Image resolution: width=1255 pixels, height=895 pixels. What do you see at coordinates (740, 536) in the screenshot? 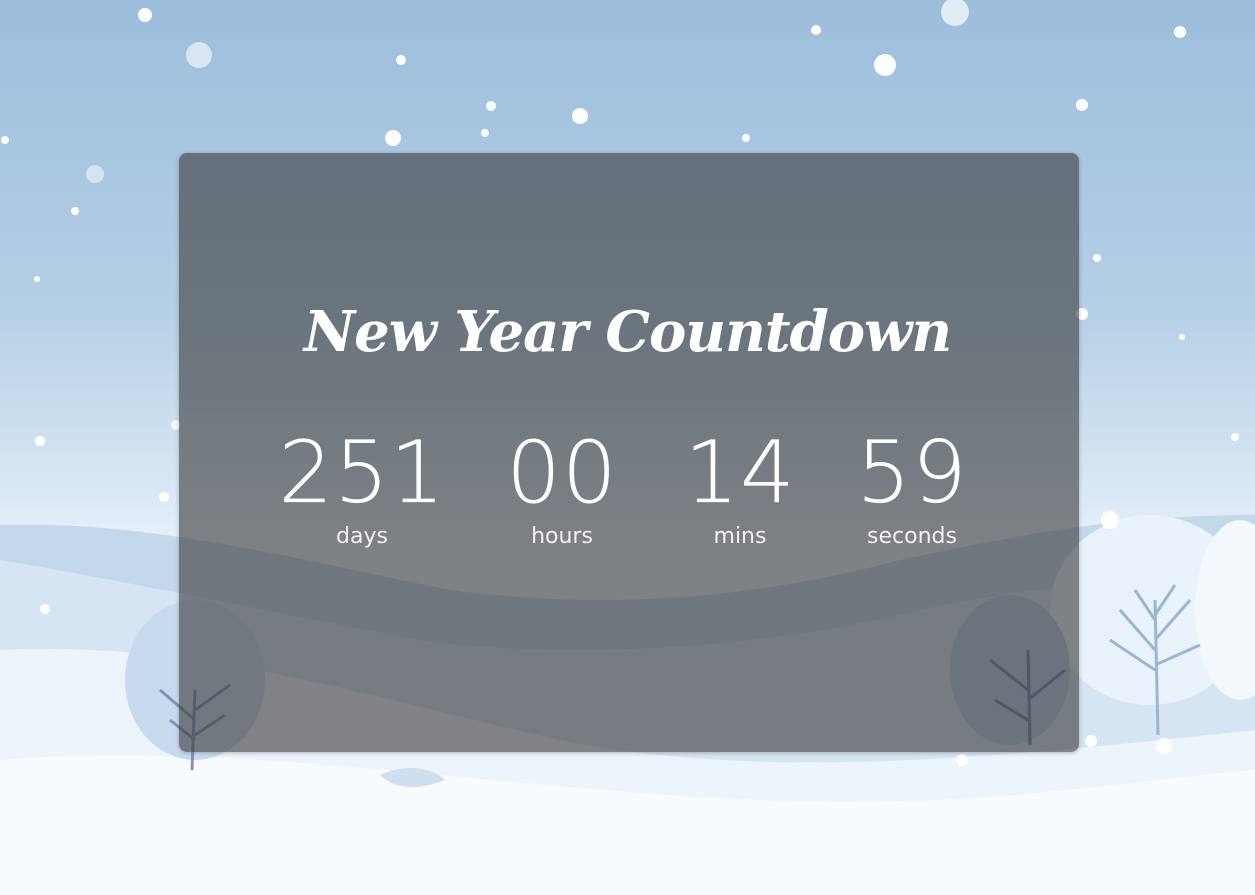
I see `mins-label: mins` at bounding box center [740, 536].